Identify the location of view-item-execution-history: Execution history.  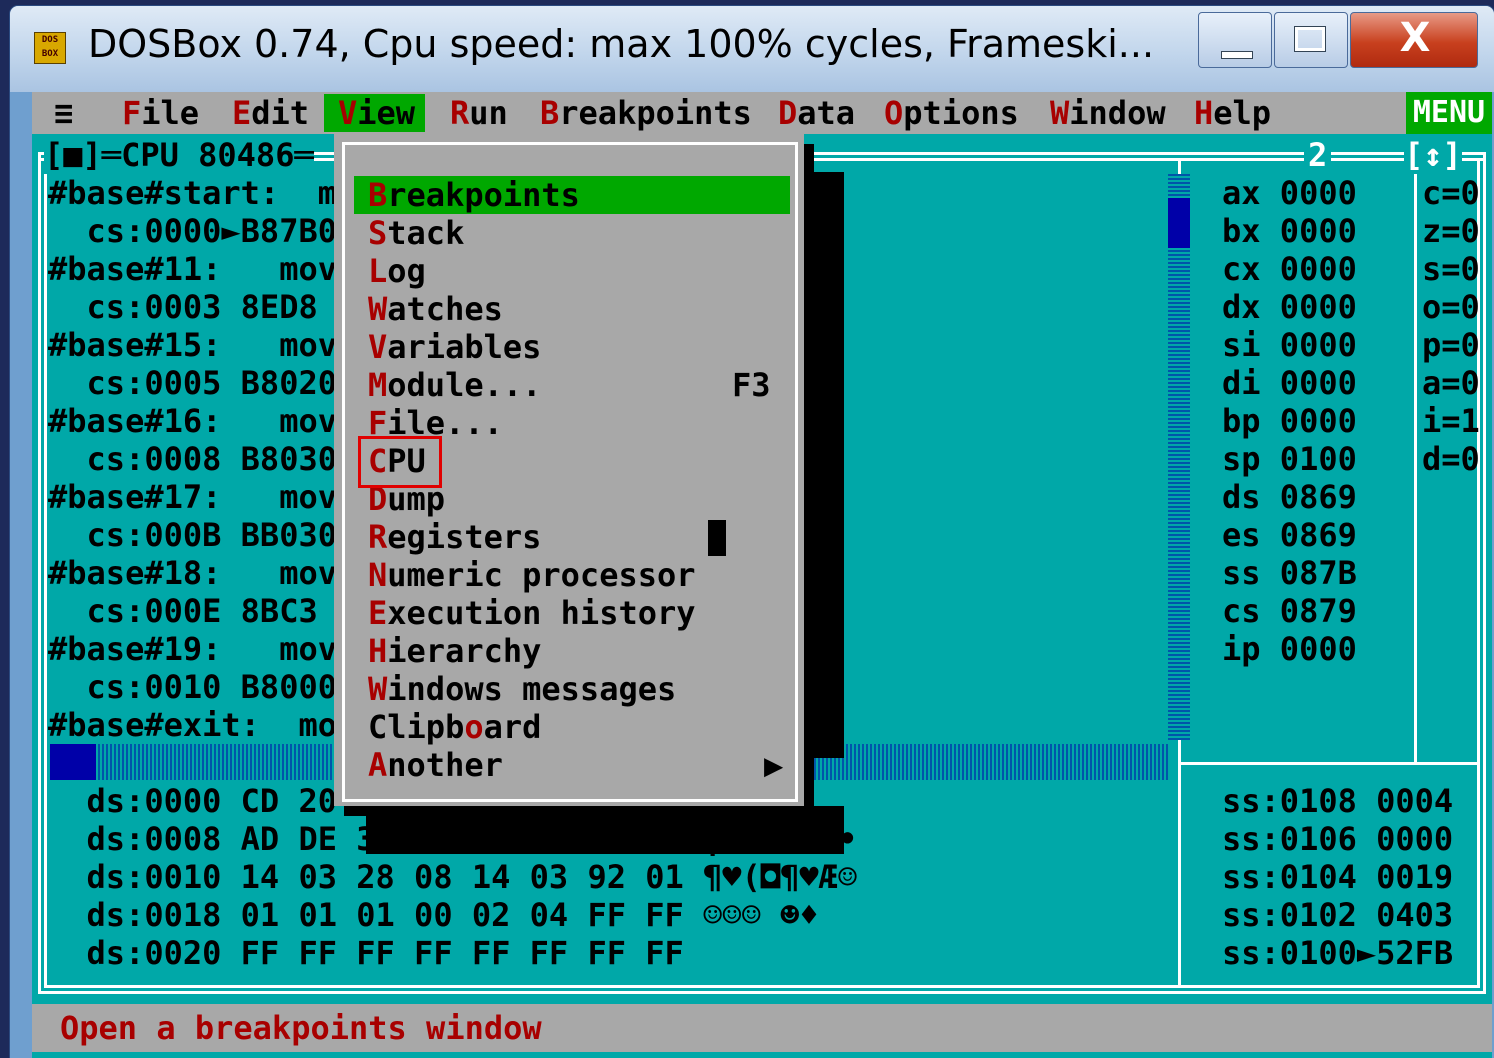
(573, 613).